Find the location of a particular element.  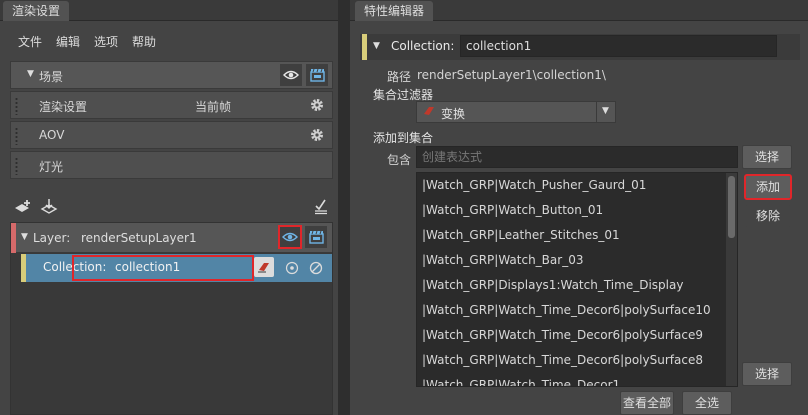

collection-name: collection1 is located at coordinates (147, 267).